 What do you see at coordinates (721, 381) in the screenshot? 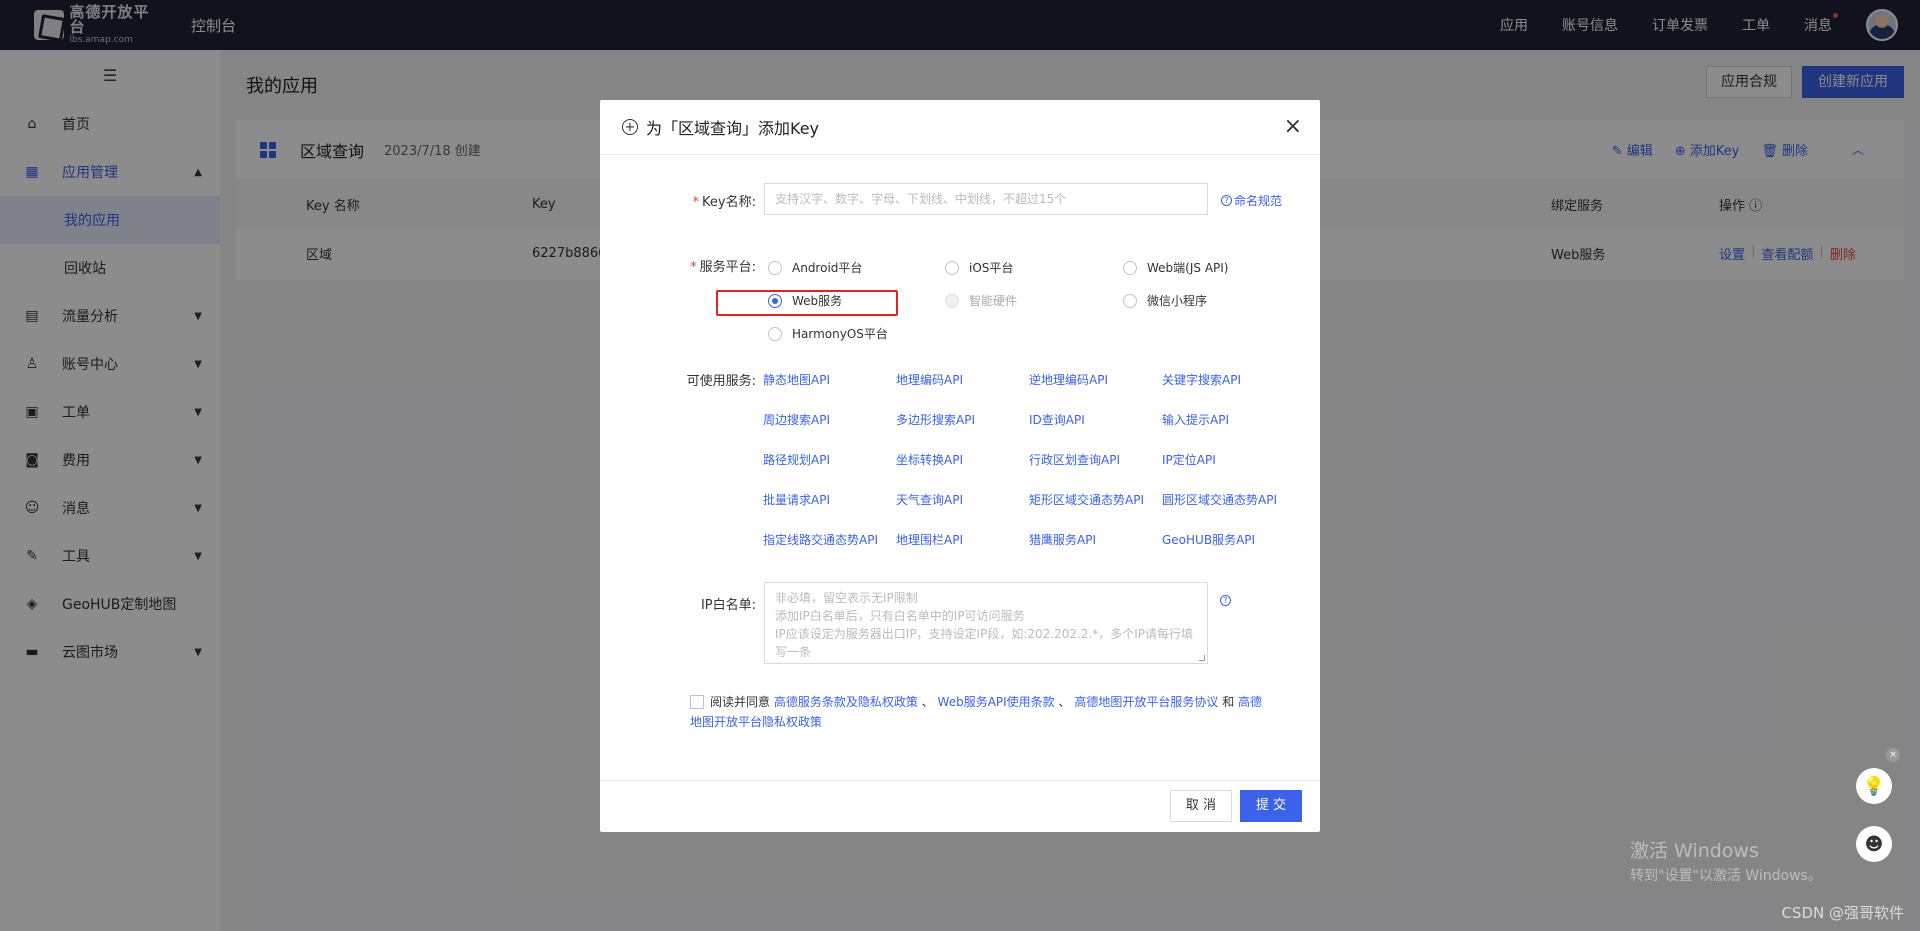
I see `services-label: 可使用服务:` at bounding box center [721, 381].